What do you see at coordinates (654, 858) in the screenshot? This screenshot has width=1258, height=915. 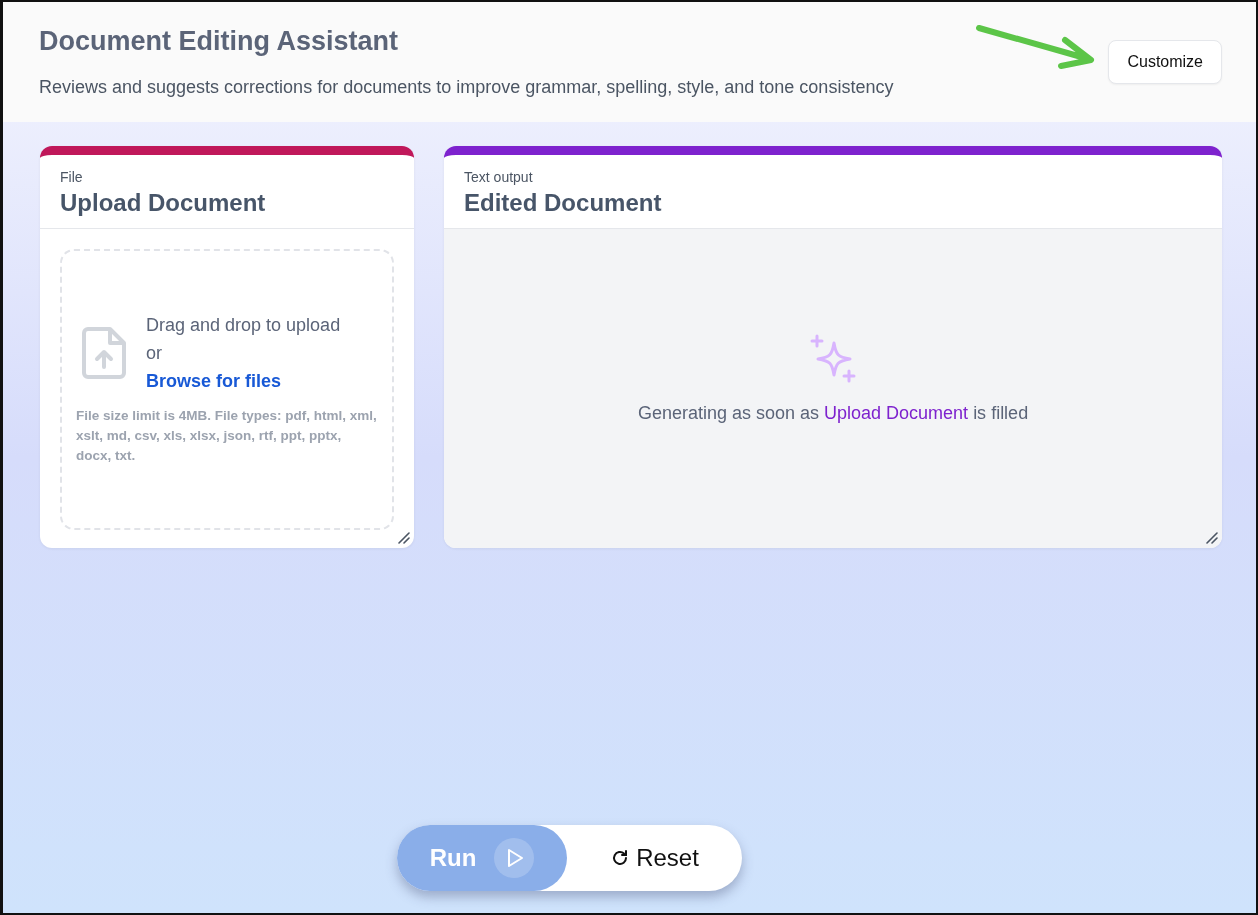 I see `reset-button: Reset` at bounding box center [654, 858].